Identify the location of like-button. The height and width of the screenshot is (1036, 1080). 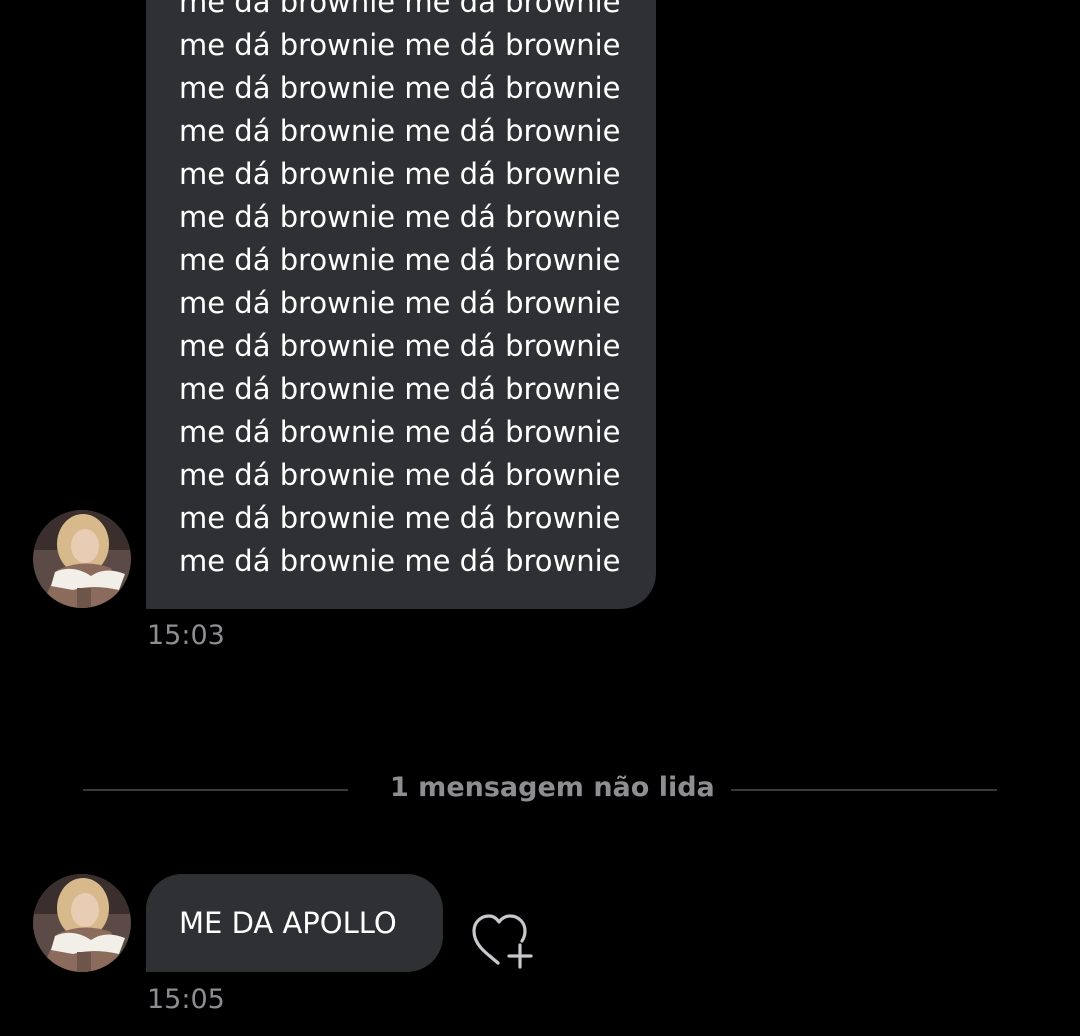
(502, 941).